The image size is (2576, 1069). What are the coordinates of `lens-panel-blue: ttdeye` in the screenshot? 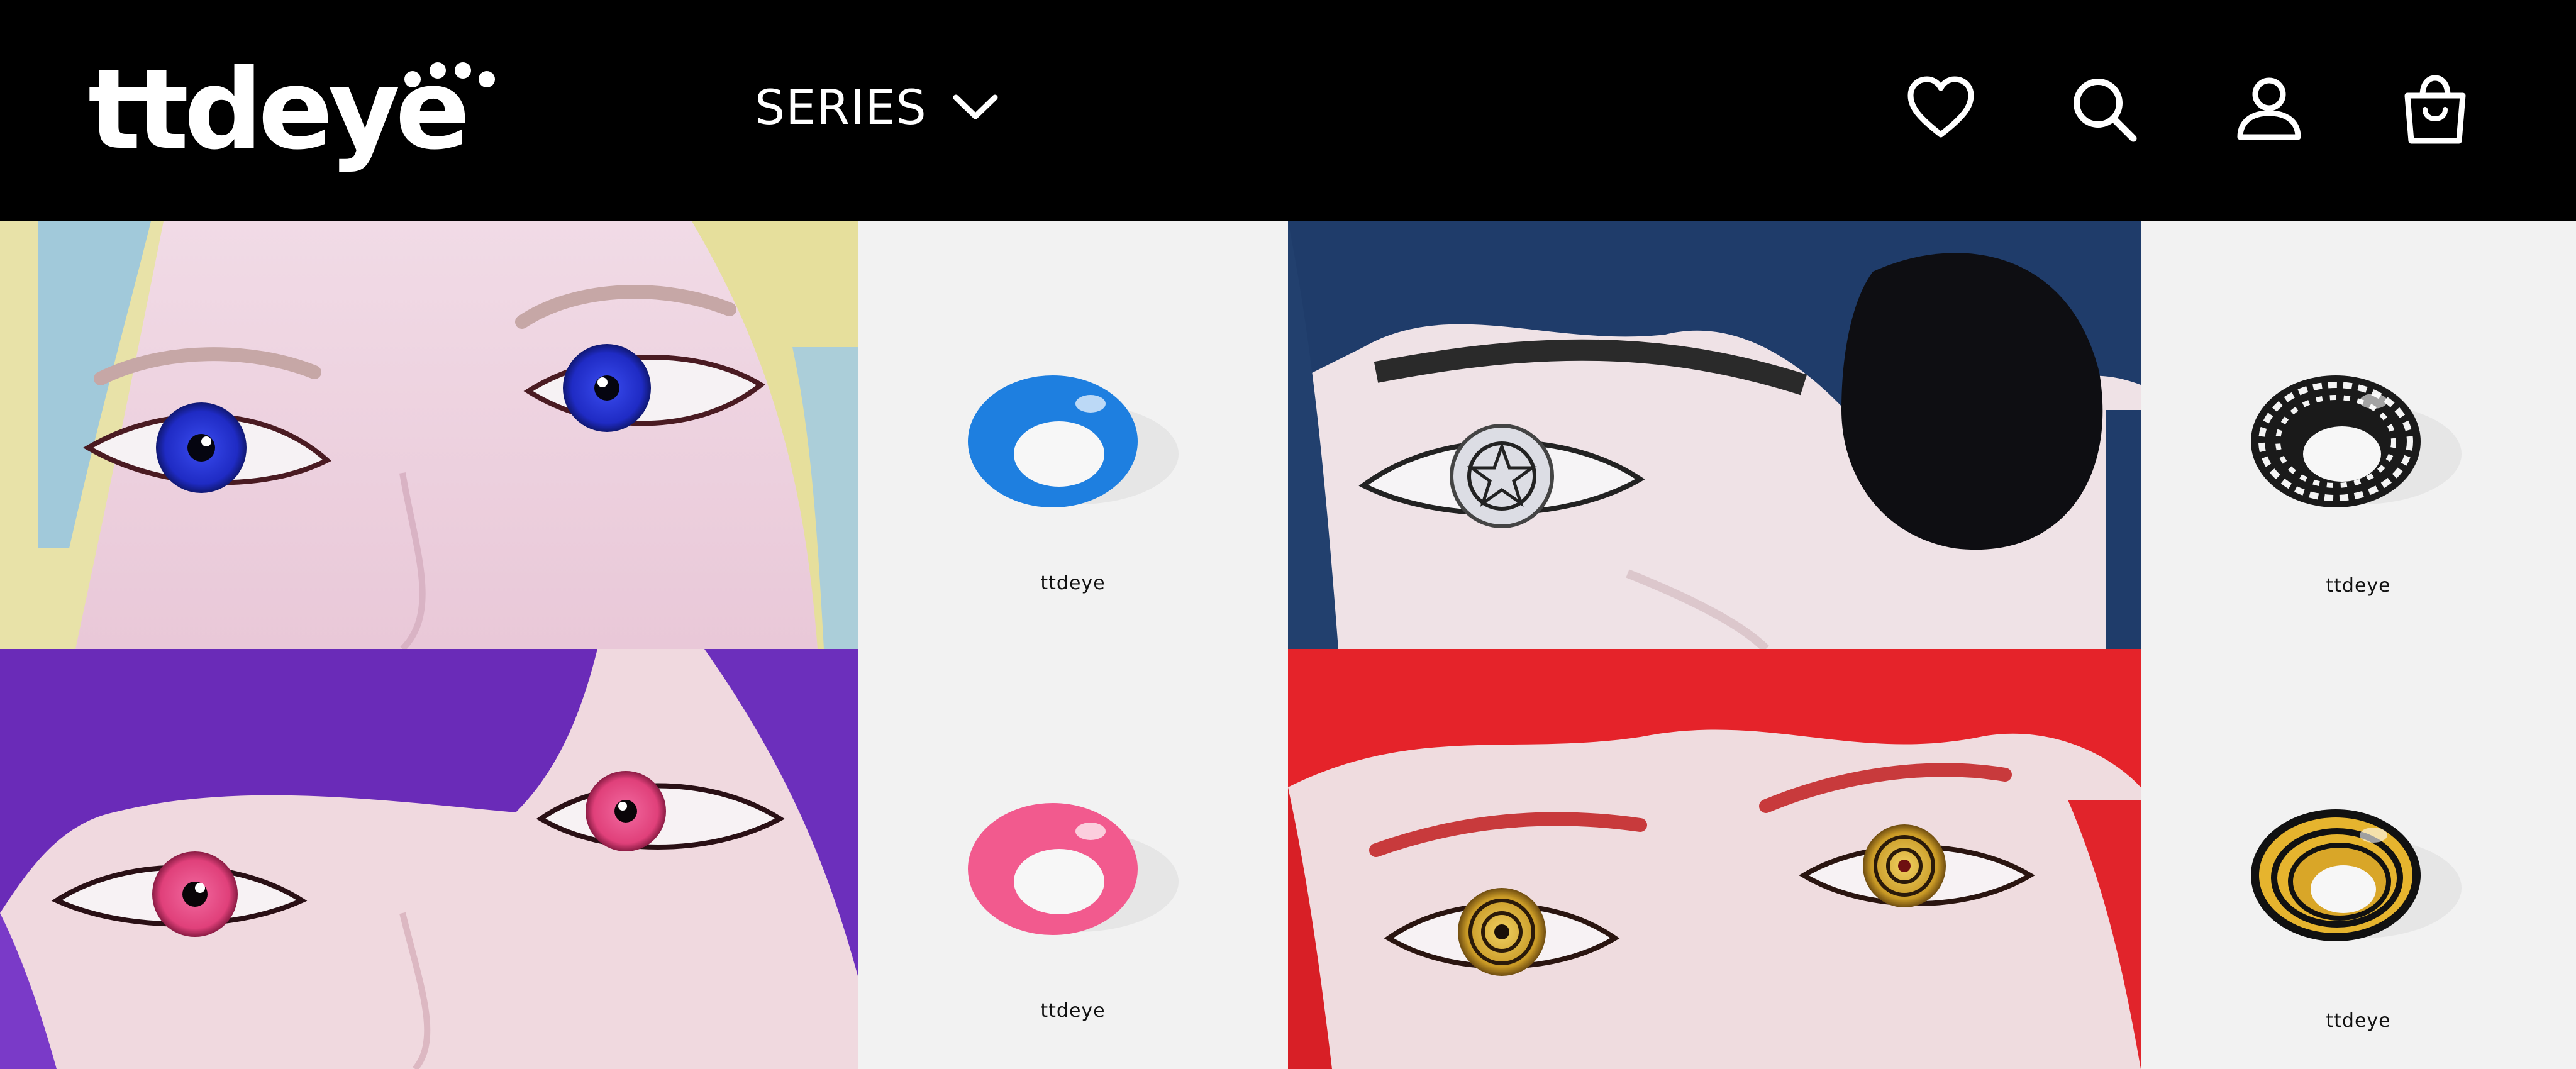 It's located at (1073, 435).